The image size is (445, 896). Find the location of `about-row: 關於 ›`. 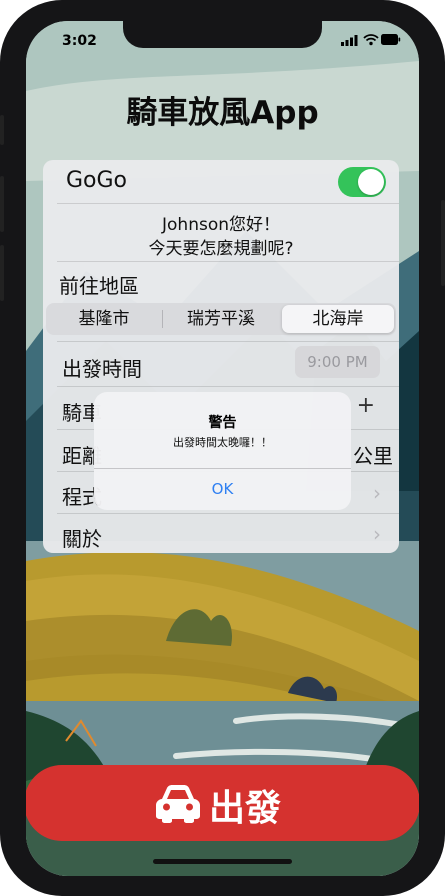

about-row: 關於 › is located at coordinates (228, 533).